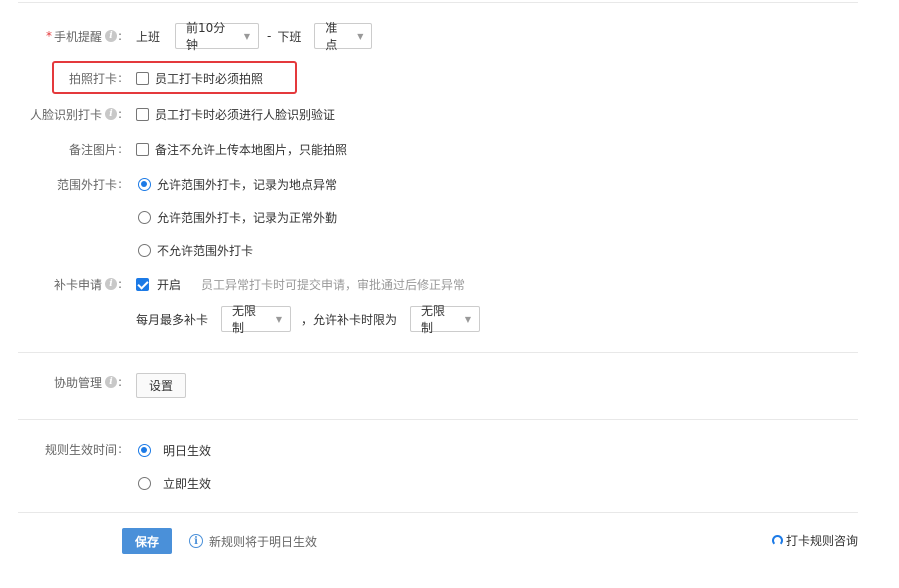 The height and width of the screenshot is (588, 899). I want to click on note-image-option: 备注不允许上传本地图片，只能拍照, so click(241, 149).